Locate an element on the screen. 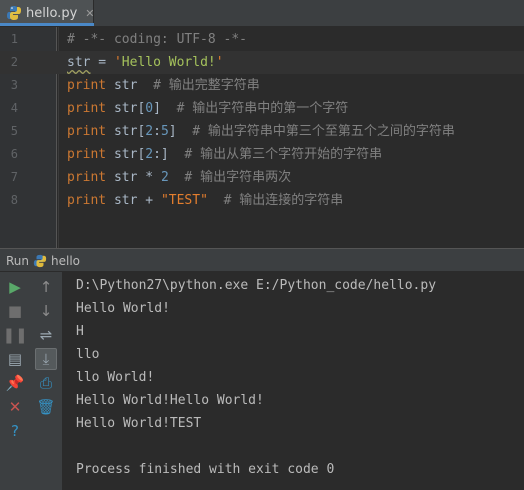 Image resolution: width=524 pixels, height=490 pixels. line-number: 8 is located at coordinates (14, 200).